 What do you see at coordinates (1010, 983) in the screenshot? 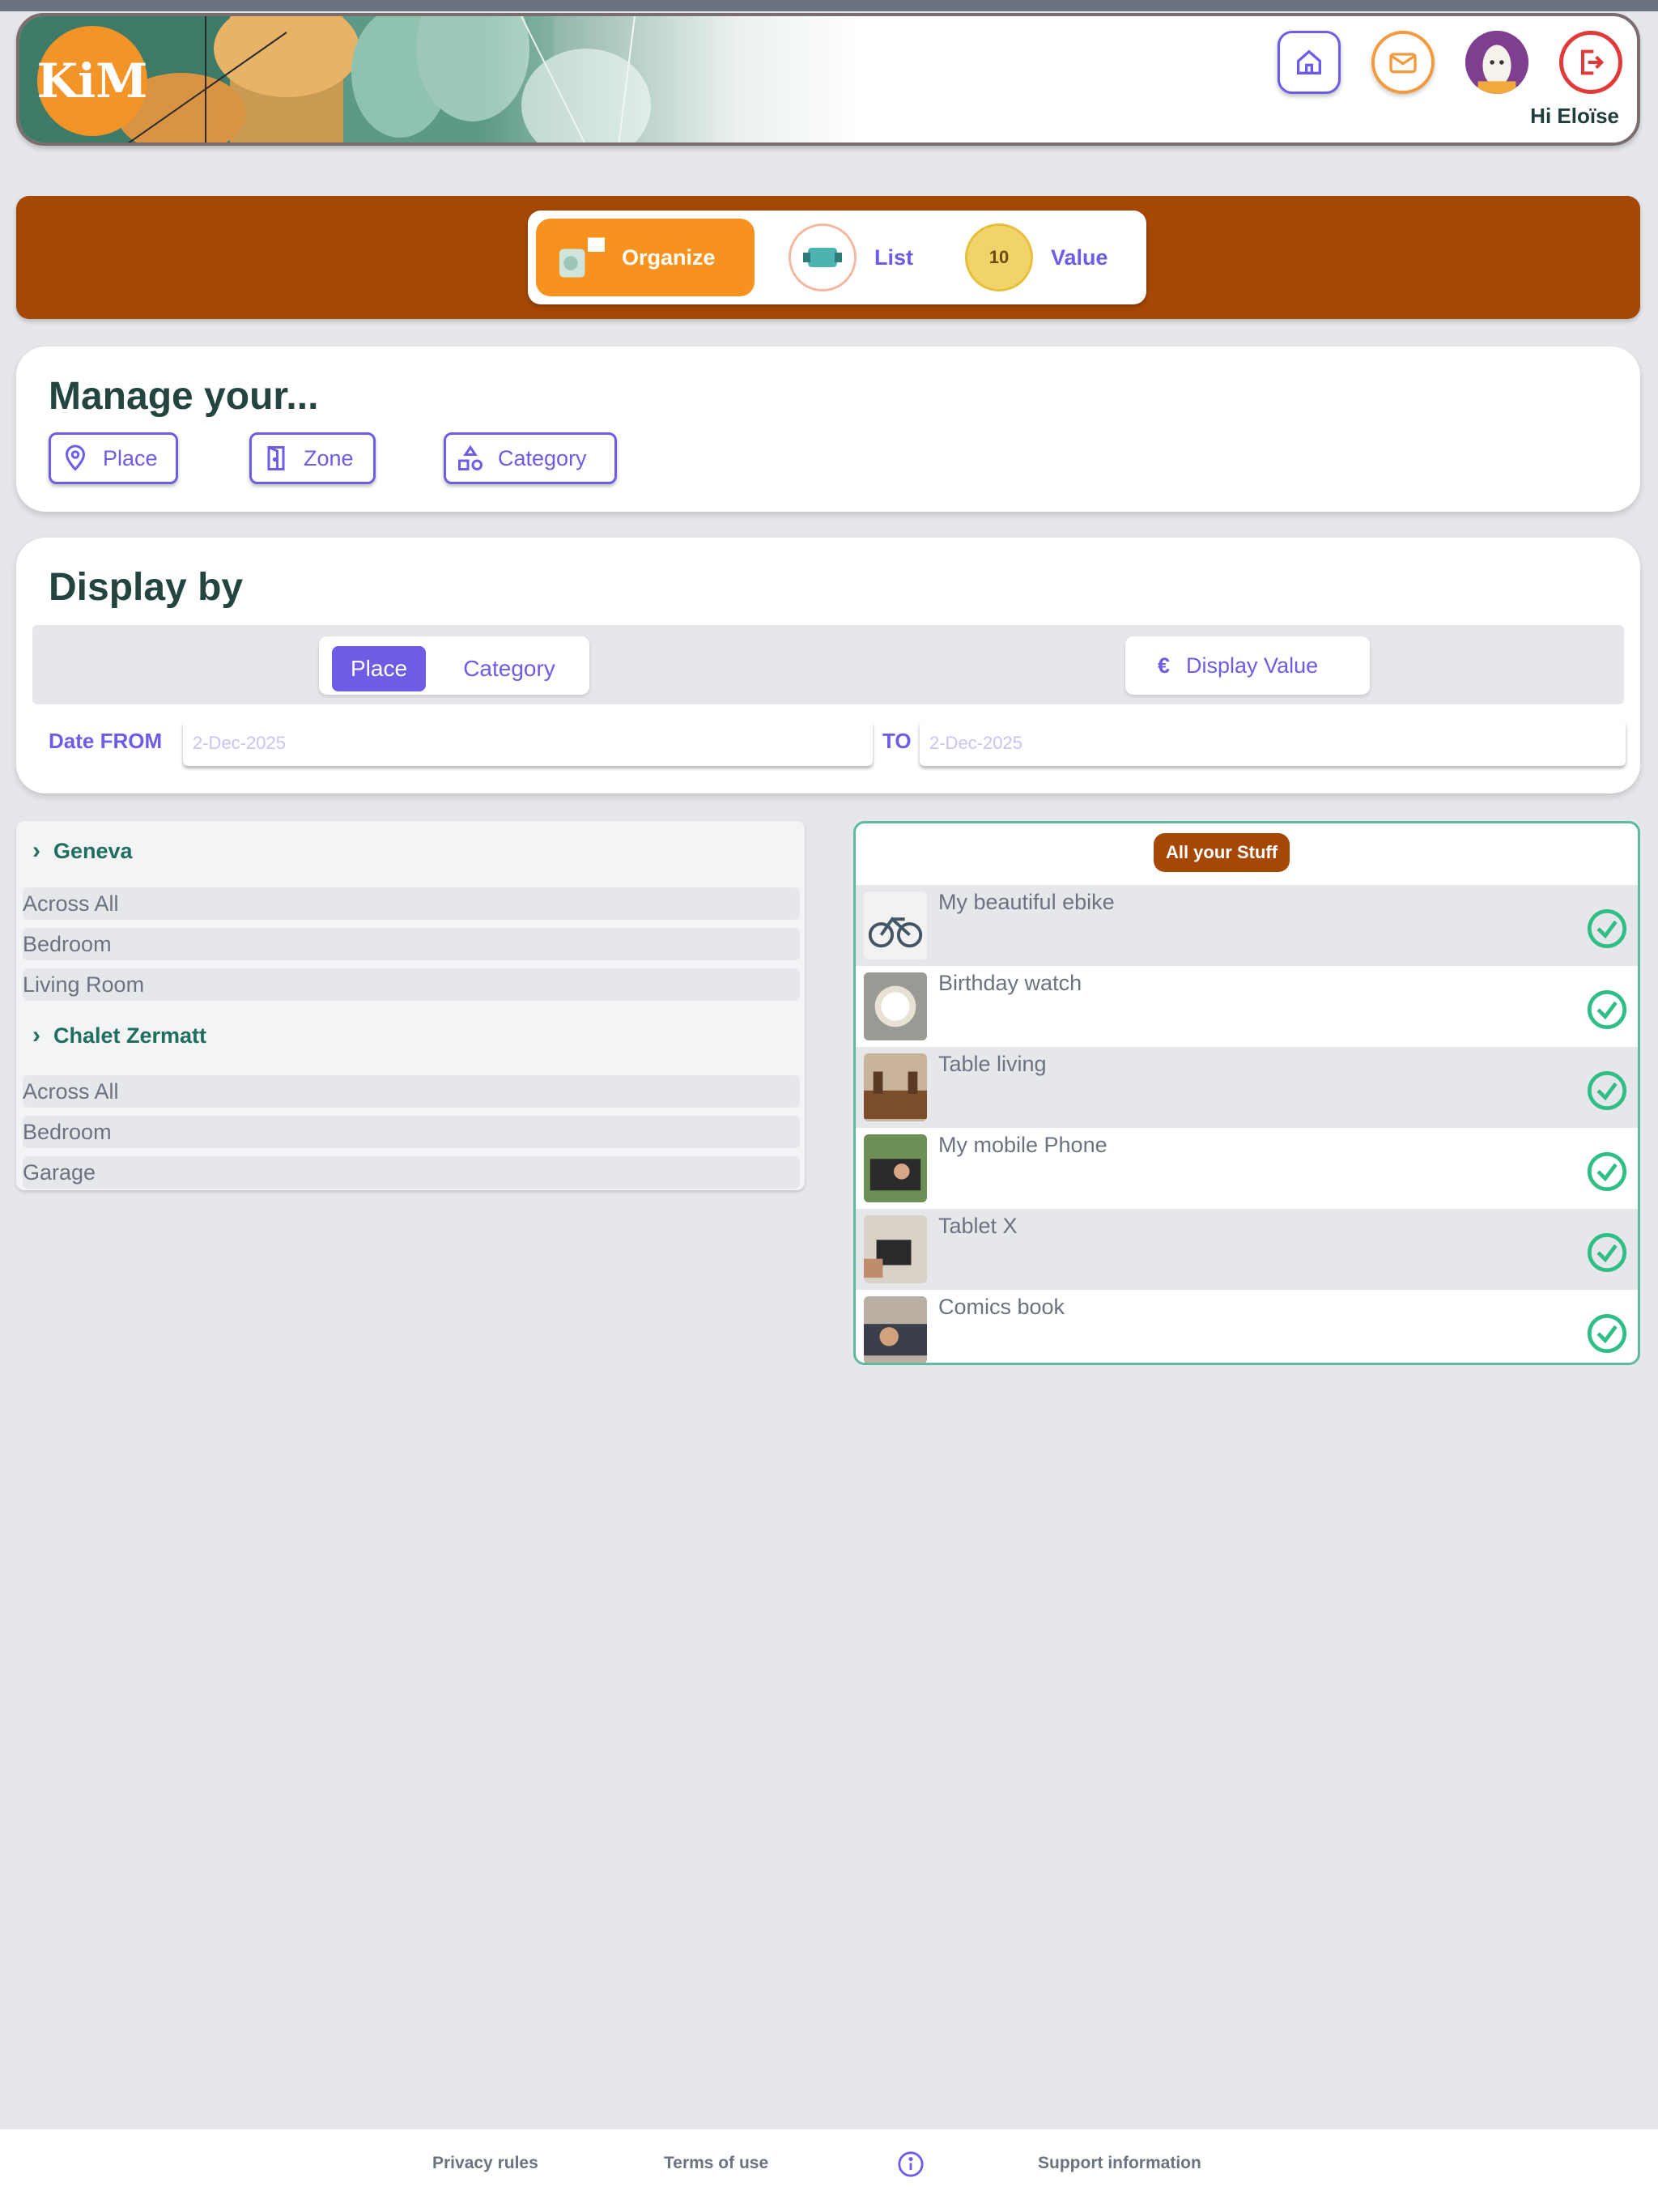
I see `item-name: Birthday watch` at bounding box center [1010, 983].